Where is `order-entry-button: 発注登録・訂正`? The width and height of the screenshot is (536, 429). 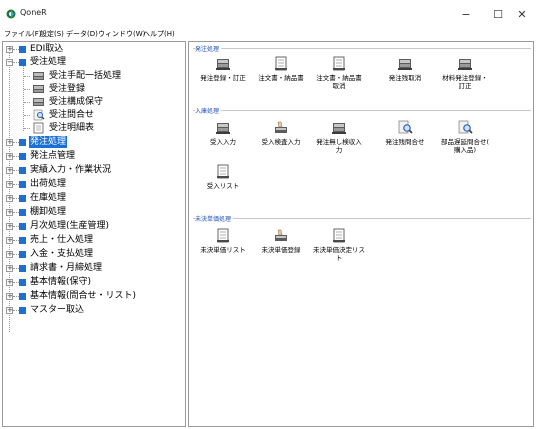 order-entry-button: 発注登録・訂正 is located at coordinates (223, 69).